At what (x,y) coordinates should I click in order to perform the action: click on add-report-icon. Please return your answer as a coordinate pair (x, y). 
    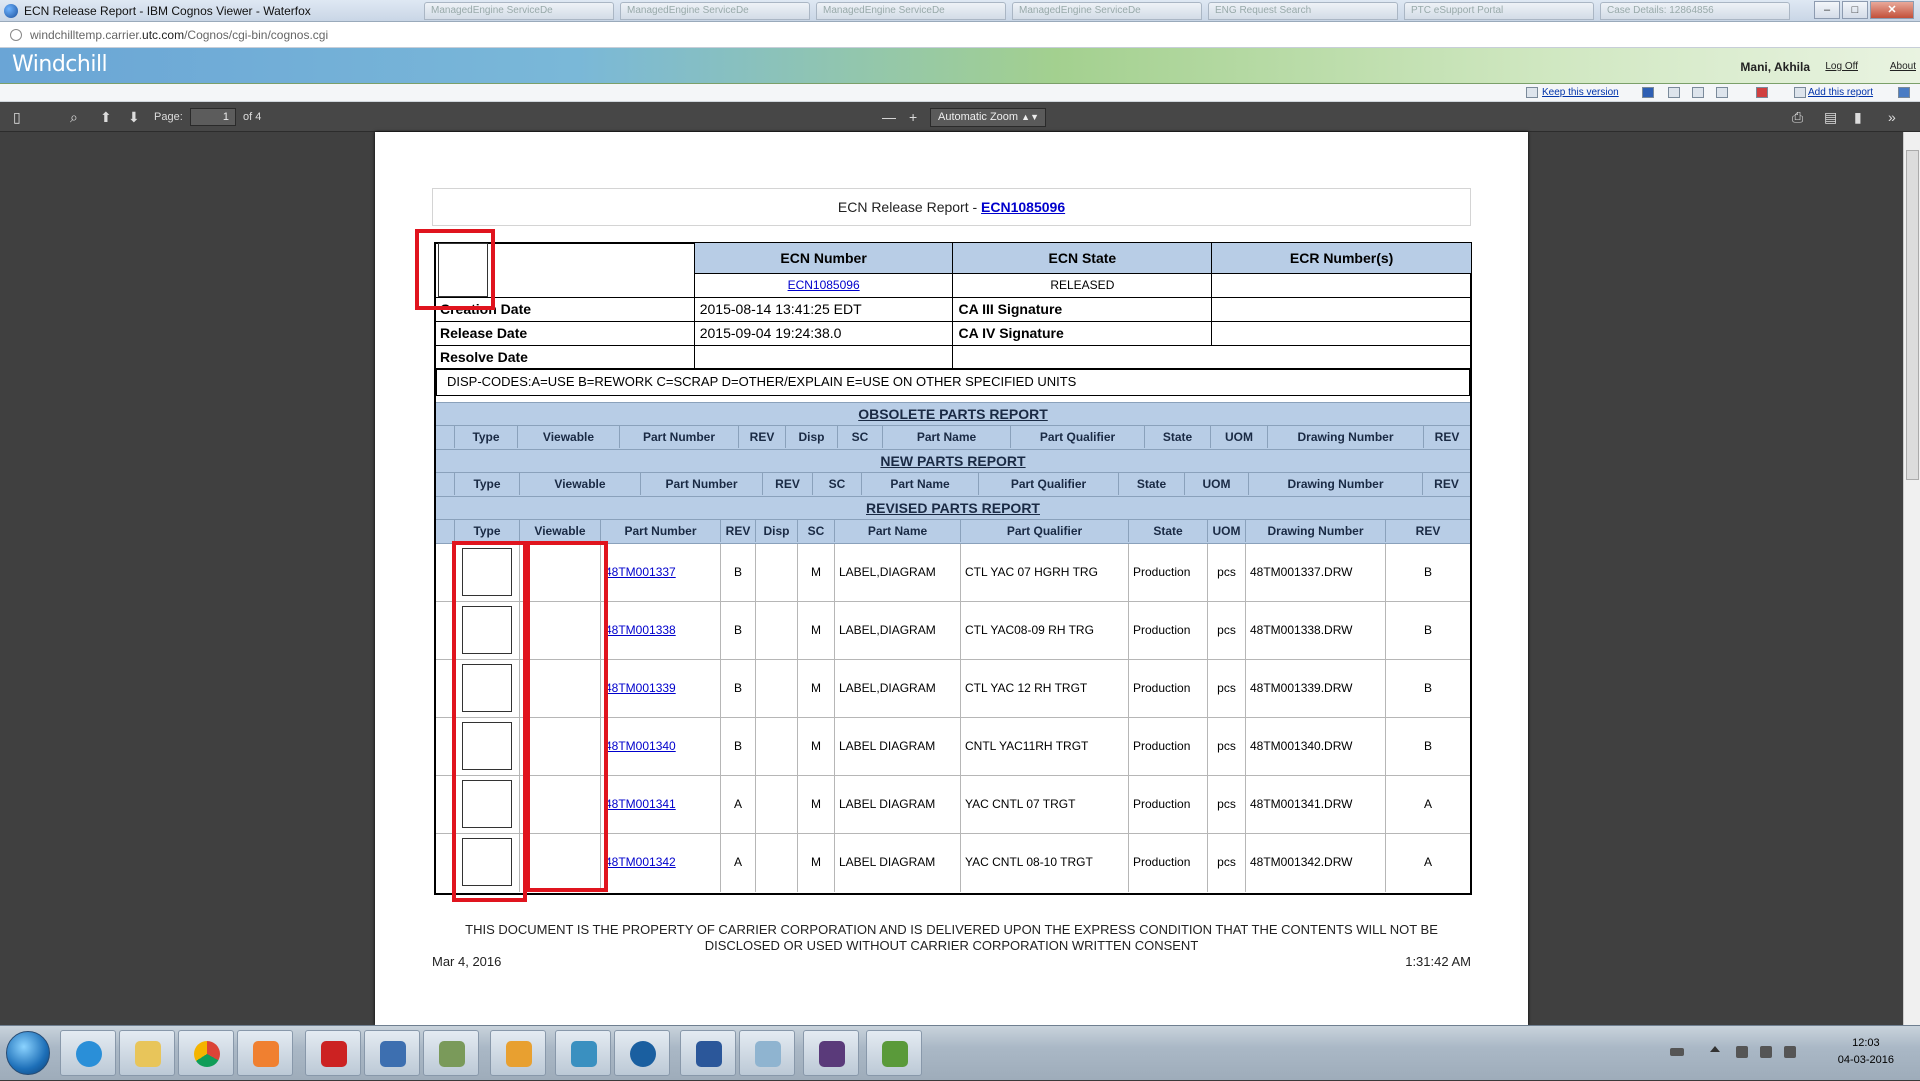
    Looking at the image, I should click on (1800, 92).